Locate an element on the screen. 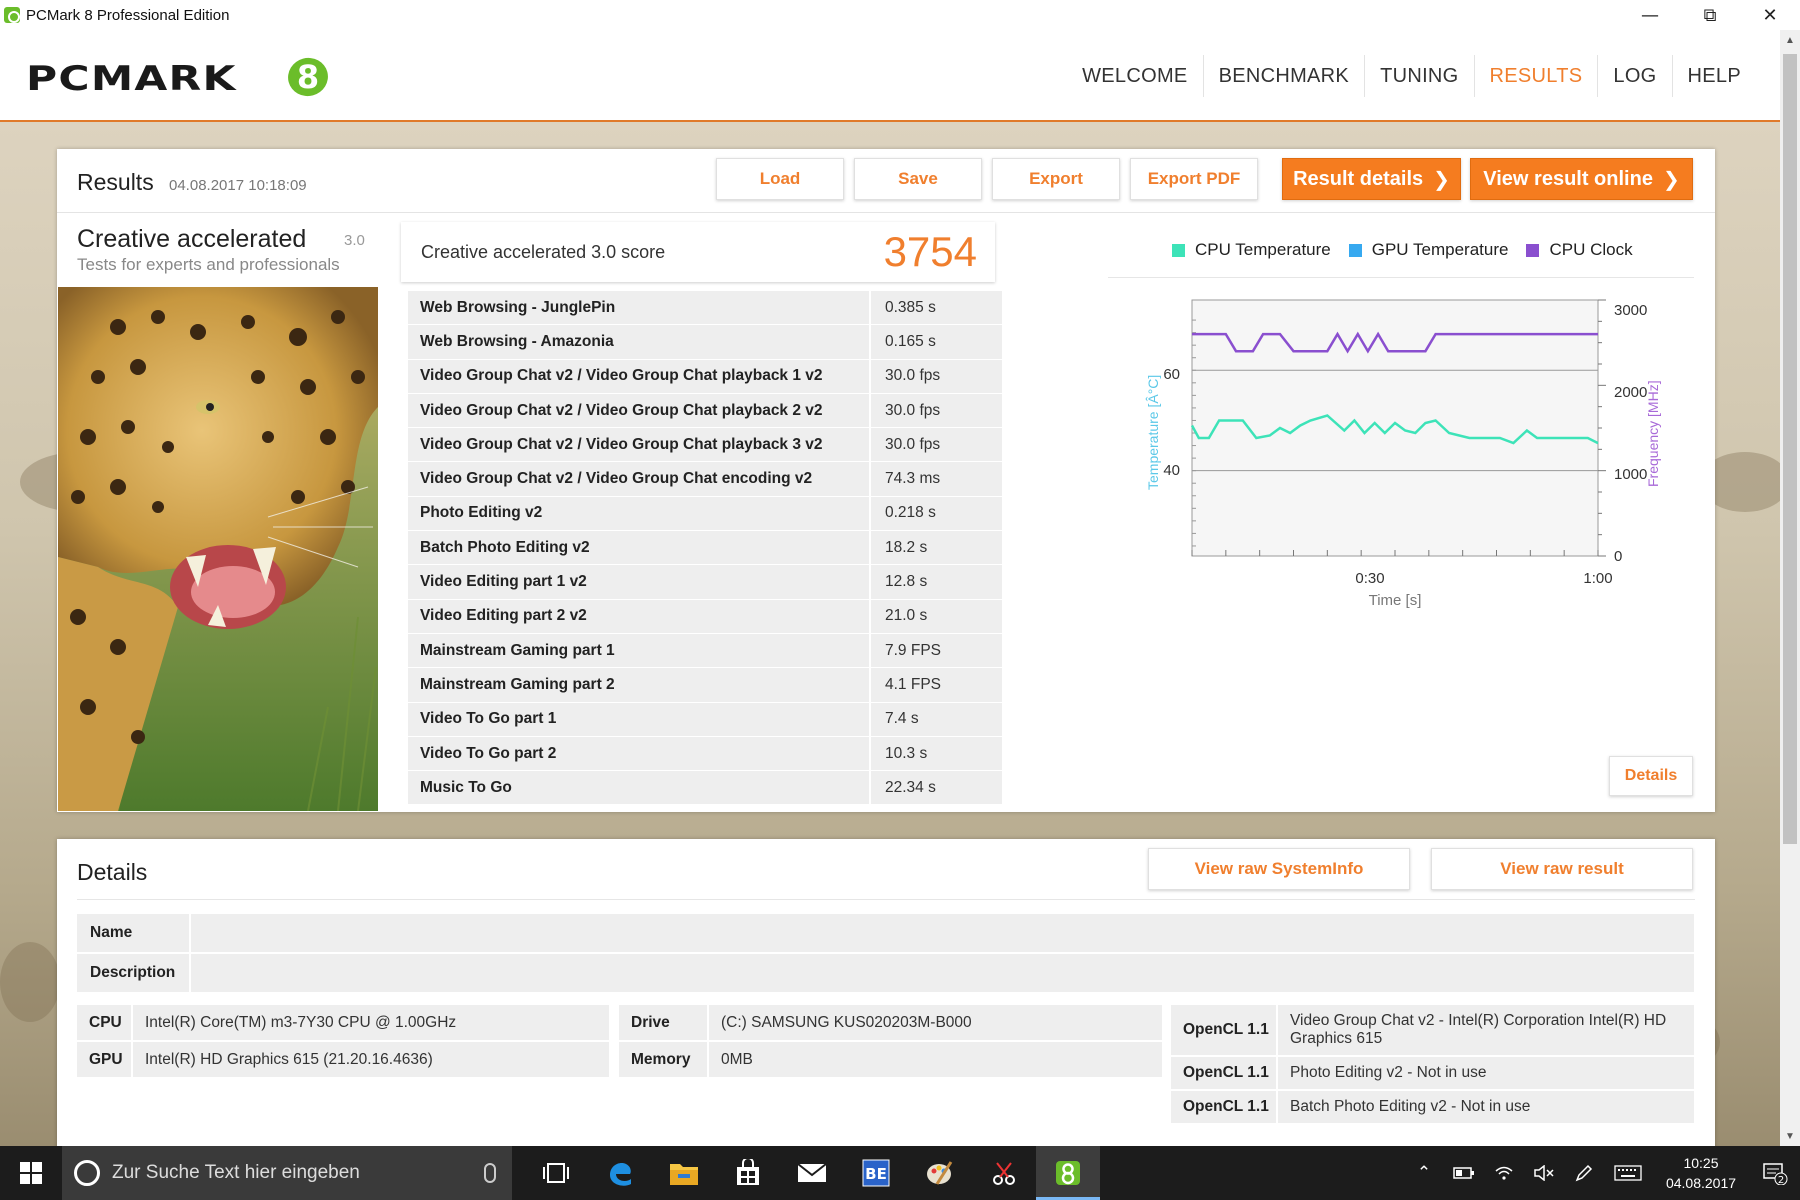 The width and height of the screenshot is (1800, 1200). table-row: Video Editing part 1 v2 12.8 s is located at coordinates (705, 582).